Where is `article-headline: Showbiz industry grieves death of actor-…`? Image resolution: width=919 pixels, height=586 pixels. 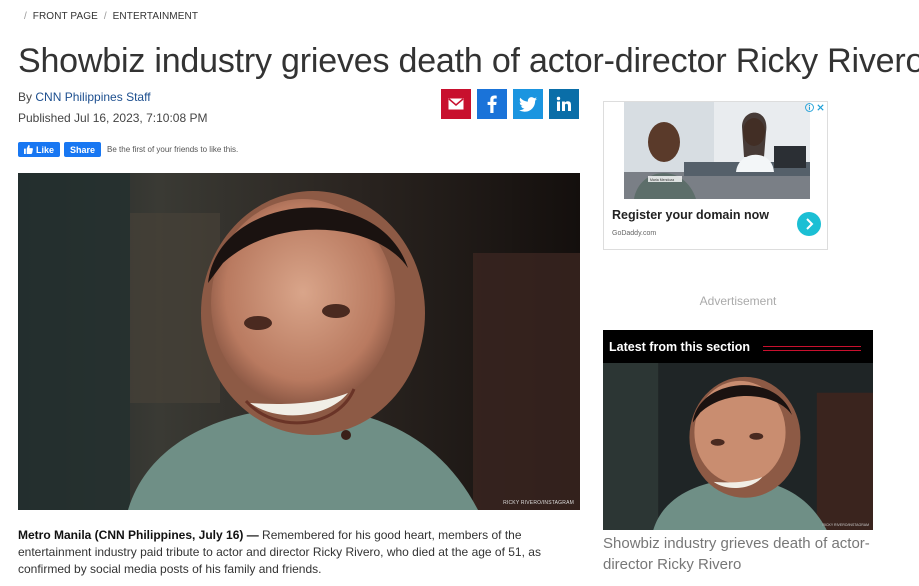 article-headline: Showbiz industry grieves death of actor-… is located at coordinates (468, 61).